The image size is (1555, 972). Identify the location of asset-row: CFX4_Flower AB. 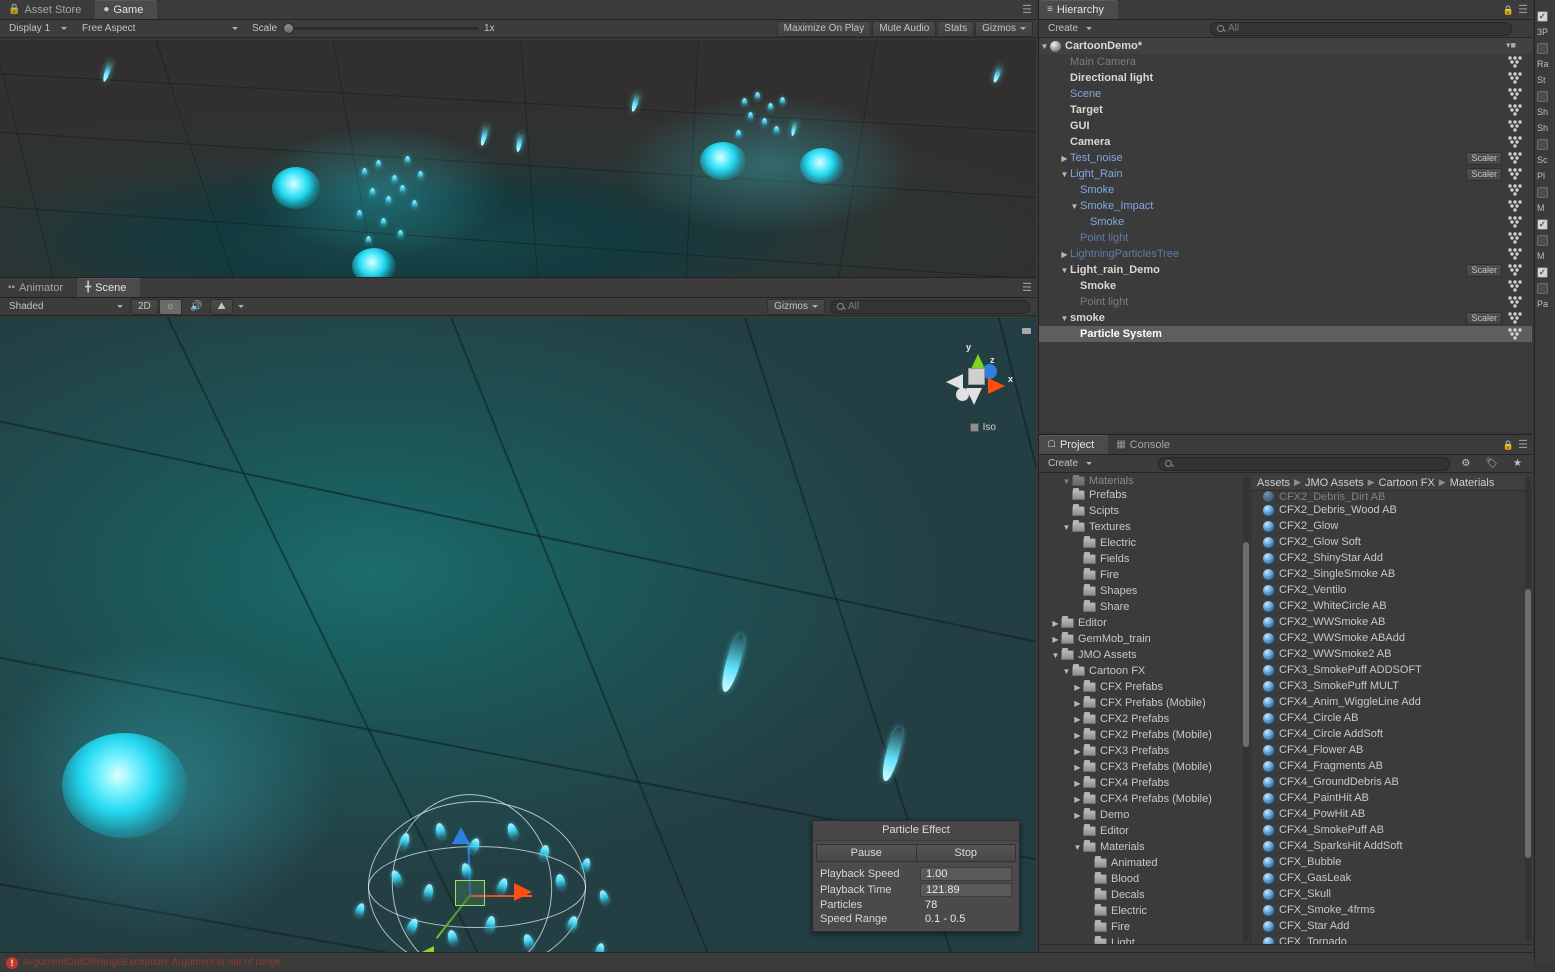
(1391, 750).